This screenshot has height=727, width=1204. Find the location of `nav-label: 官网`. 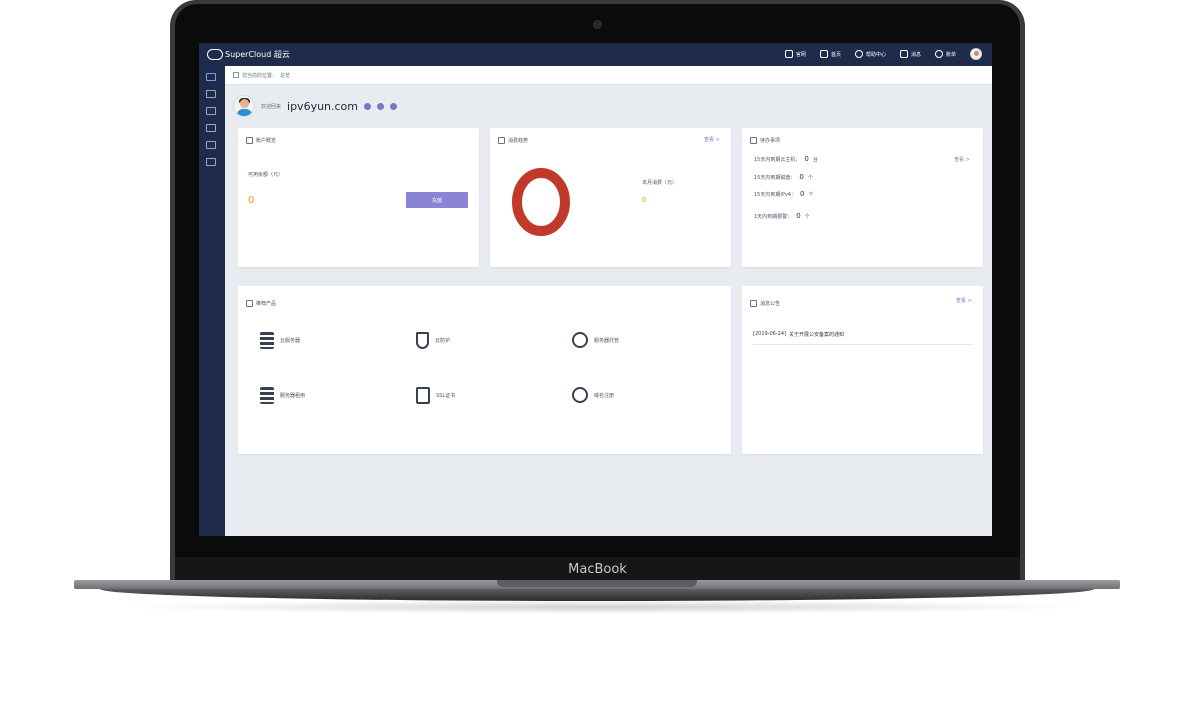

nav-label: 官网 is located at coordinates (800, 54).